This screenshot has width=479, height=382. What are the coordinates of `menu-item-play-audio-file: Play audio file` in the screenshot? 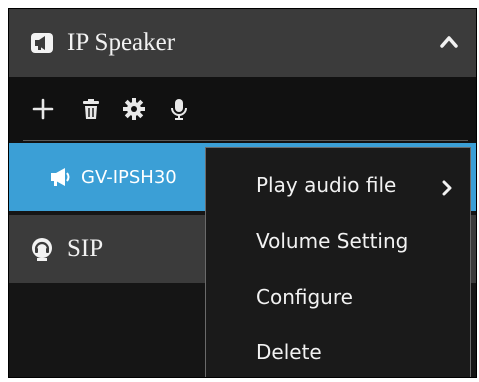 It's located at (338, 185).